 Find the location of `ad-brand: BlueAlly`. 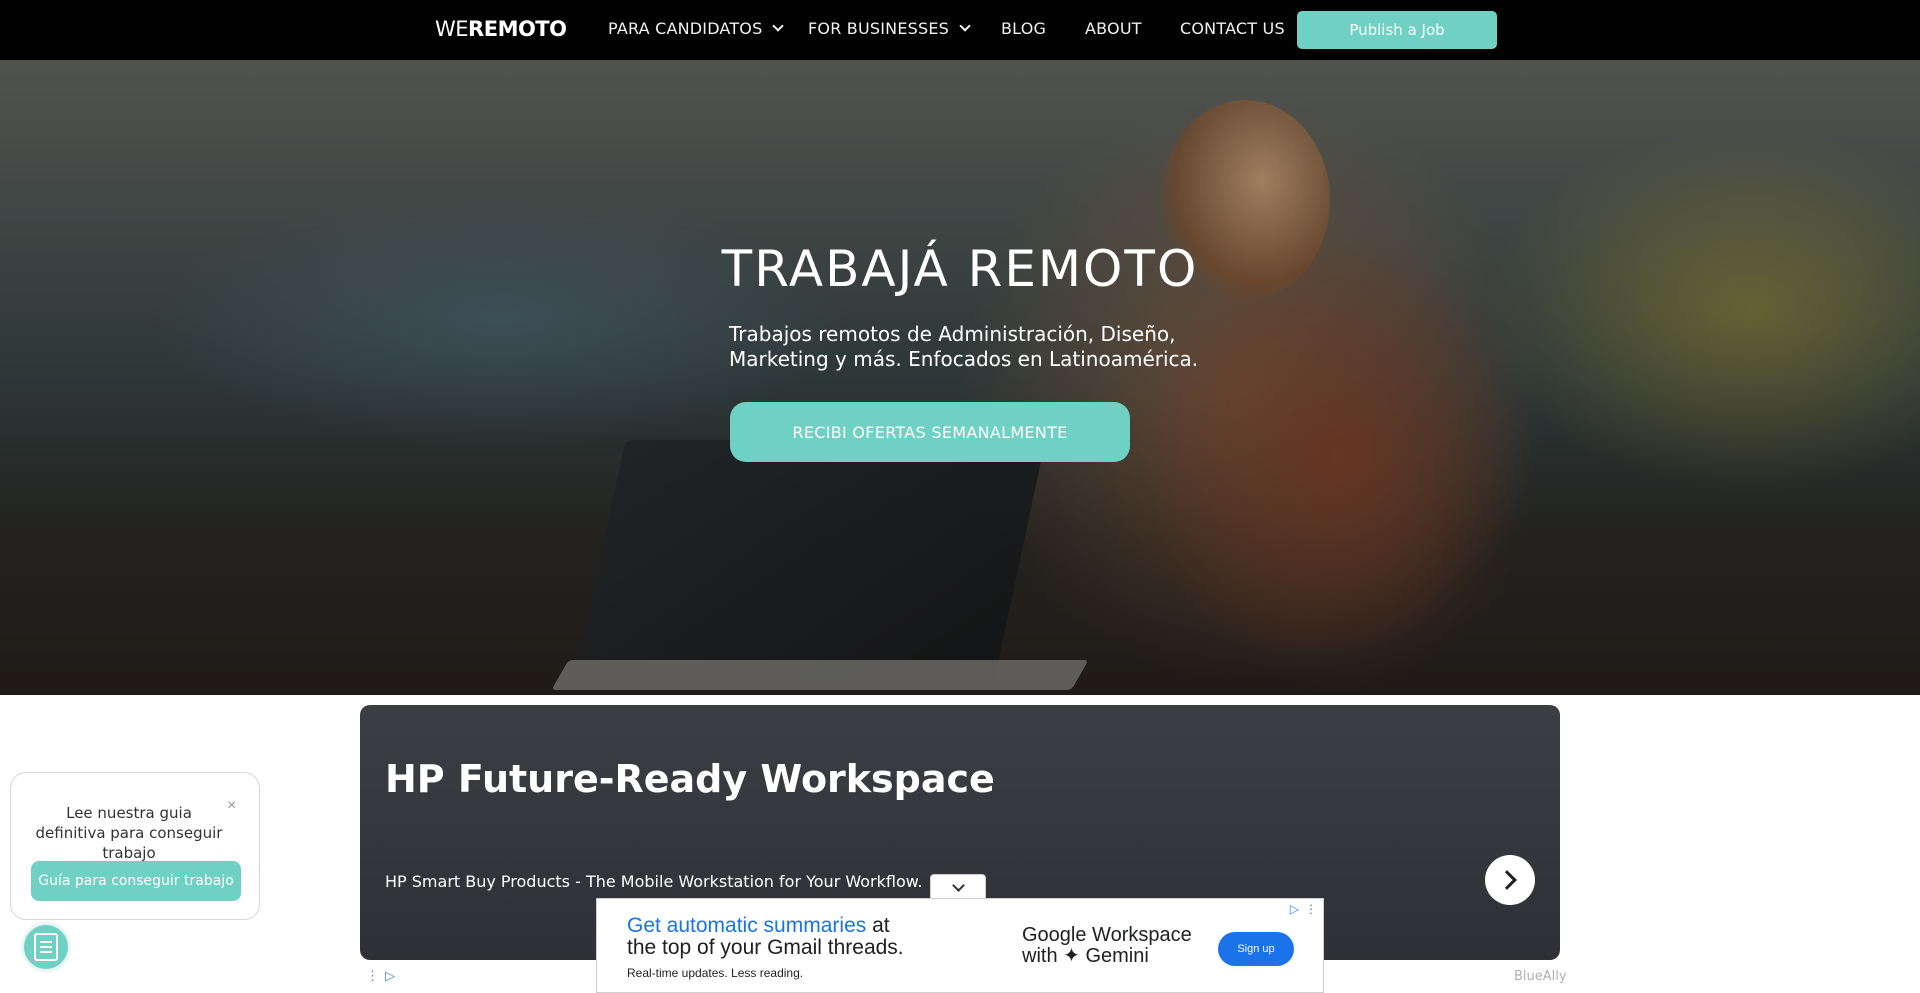

ad-brand: BlueAlly is located at coordinates (1540, 976).